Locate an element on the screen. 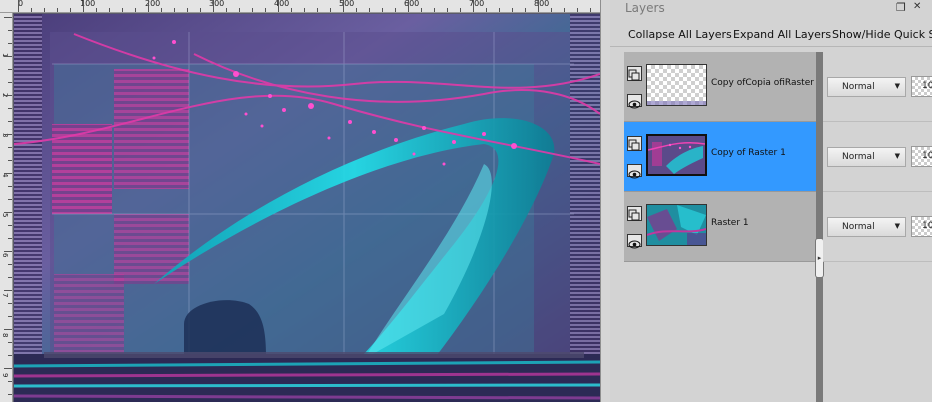 The image size is (932, 402). ruler-label: 400 is located at coordinates (282, 4).